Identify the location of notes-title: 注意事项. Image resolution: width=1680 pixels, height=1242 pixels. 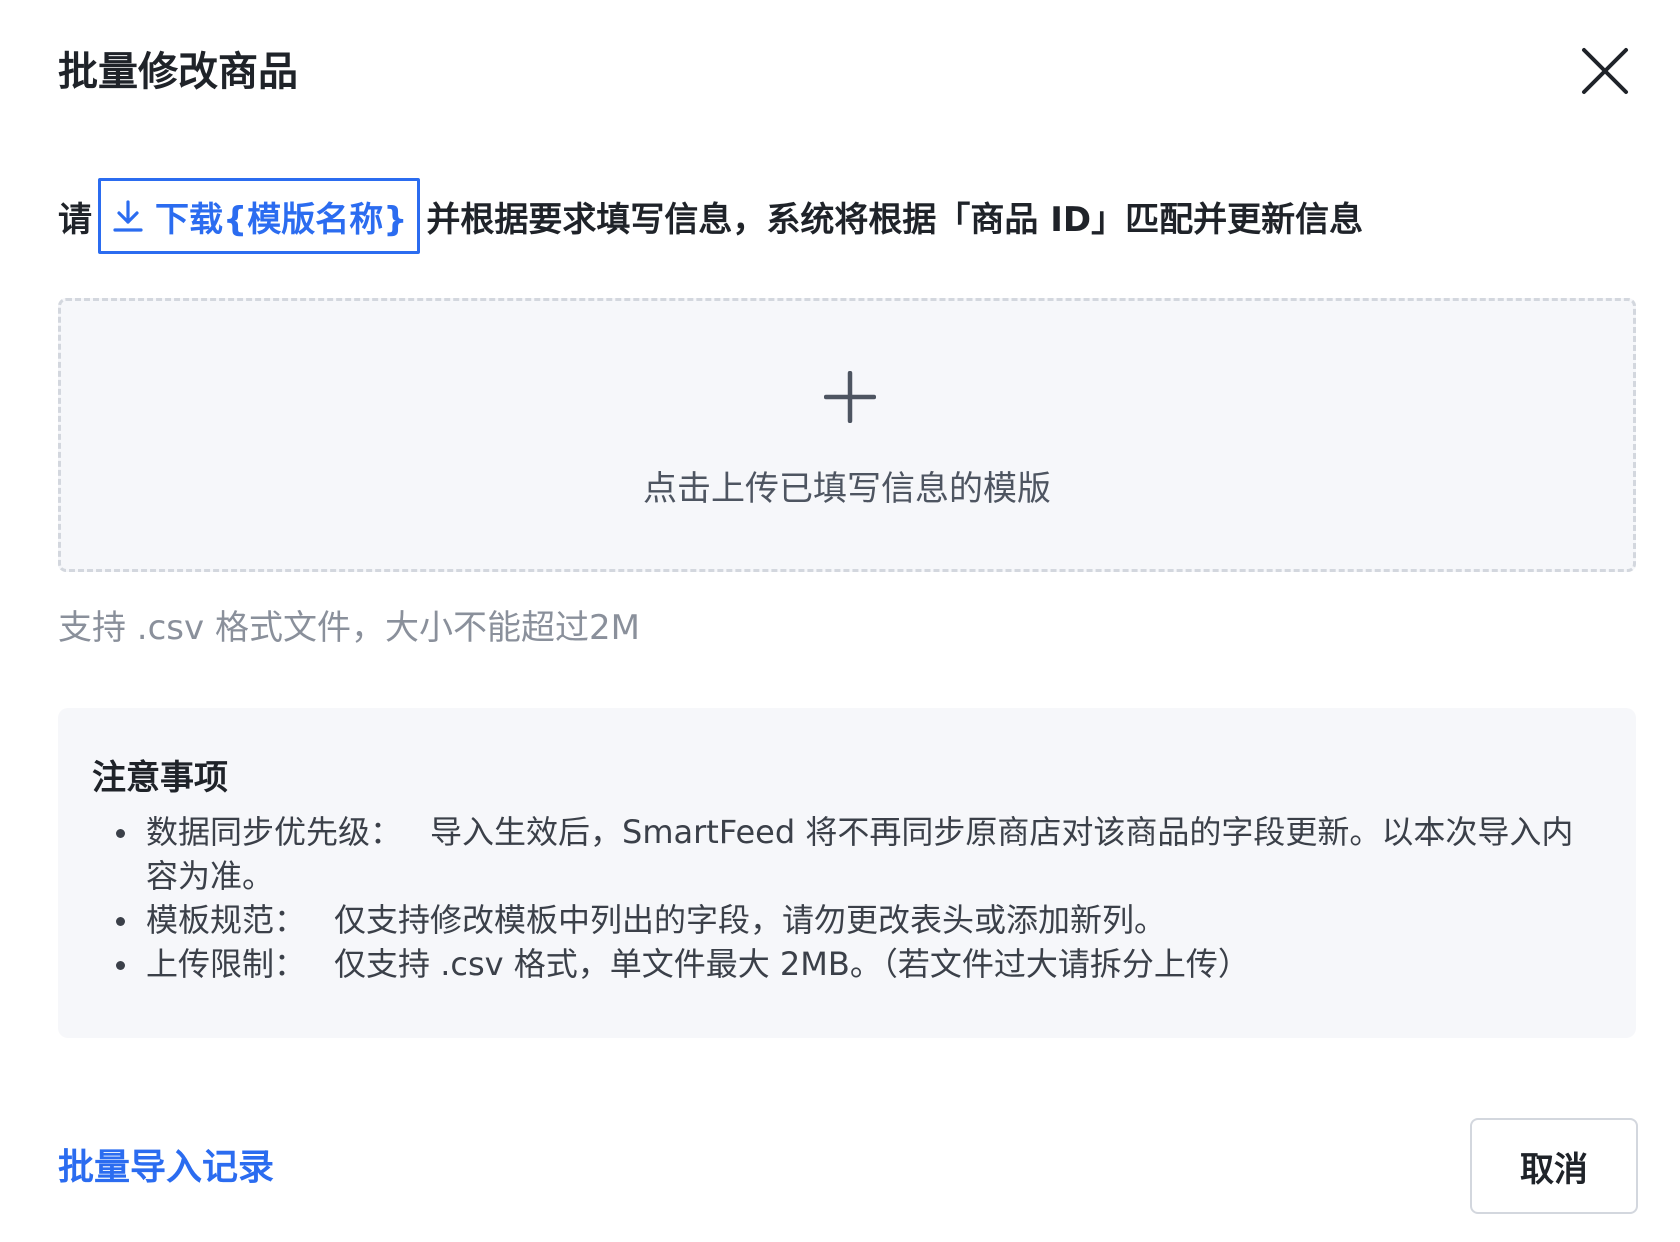
(160, 778).